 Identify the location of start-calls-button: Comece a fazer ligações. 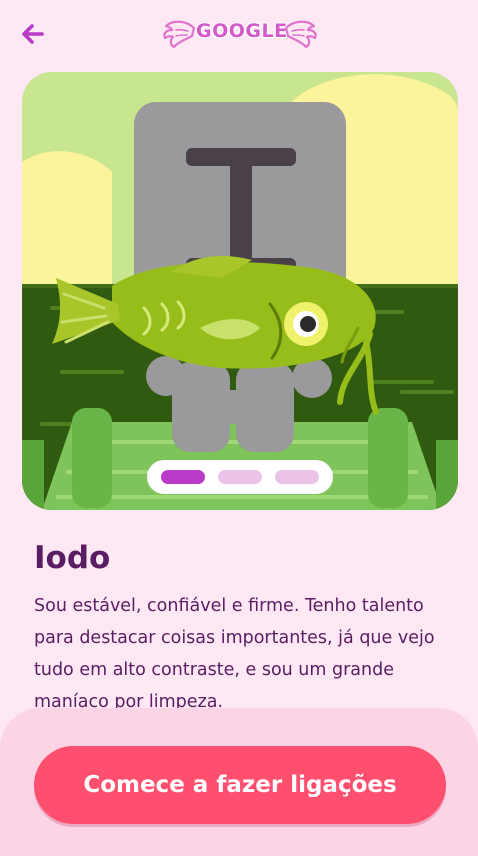
(240, 785).